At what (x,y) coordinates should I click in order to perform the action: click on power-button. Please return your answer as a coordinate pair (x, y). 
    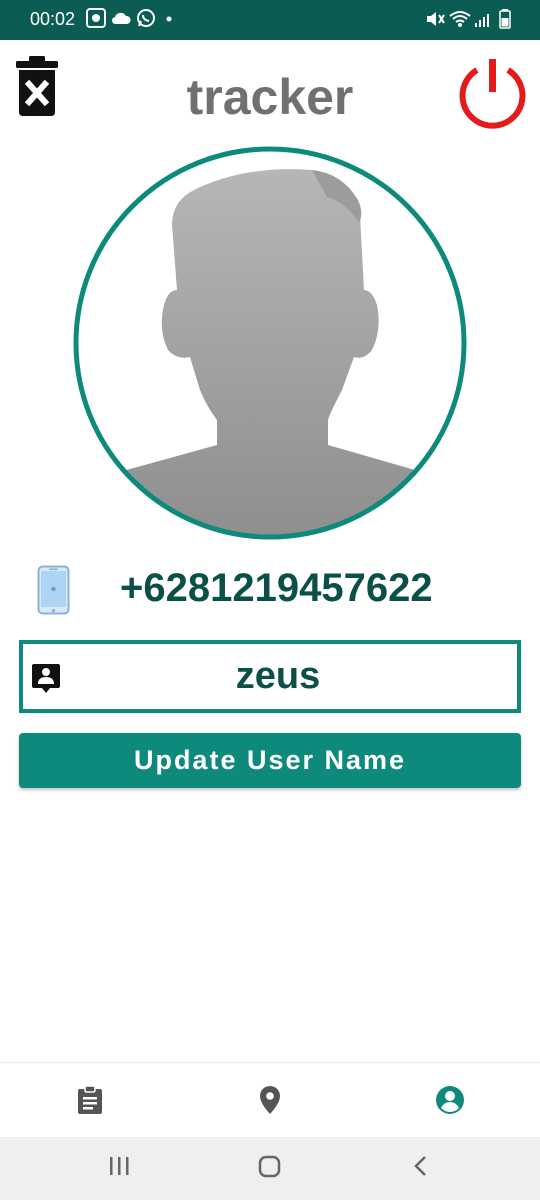
    Looking at the image, I should click on (492, 93).